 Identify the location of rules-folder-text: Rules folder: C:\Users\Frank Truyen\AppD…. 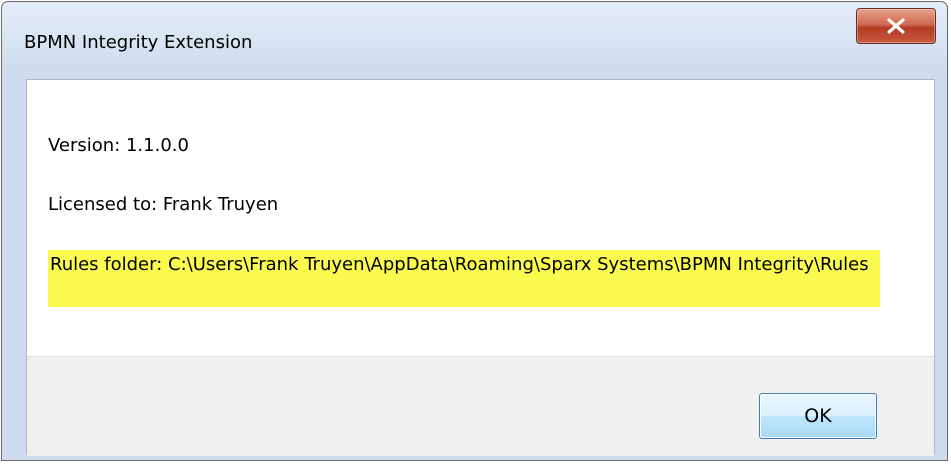
(464, 278).